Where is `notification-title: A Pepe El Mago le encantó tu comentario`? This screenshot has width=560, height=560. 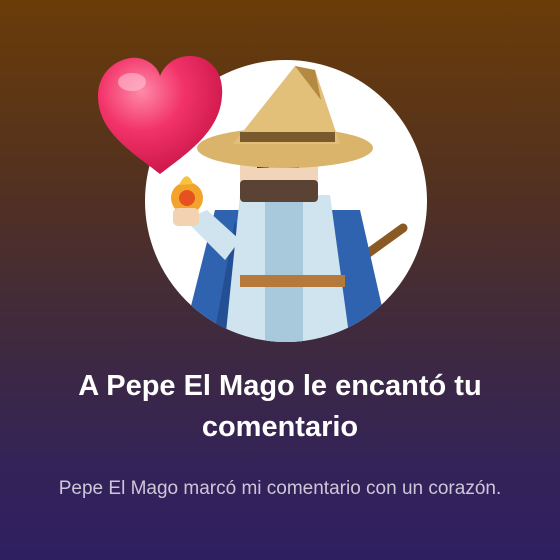
notification-title: A Pepe El Mago le encantó tu comentario is located at coordinates (280, 406).